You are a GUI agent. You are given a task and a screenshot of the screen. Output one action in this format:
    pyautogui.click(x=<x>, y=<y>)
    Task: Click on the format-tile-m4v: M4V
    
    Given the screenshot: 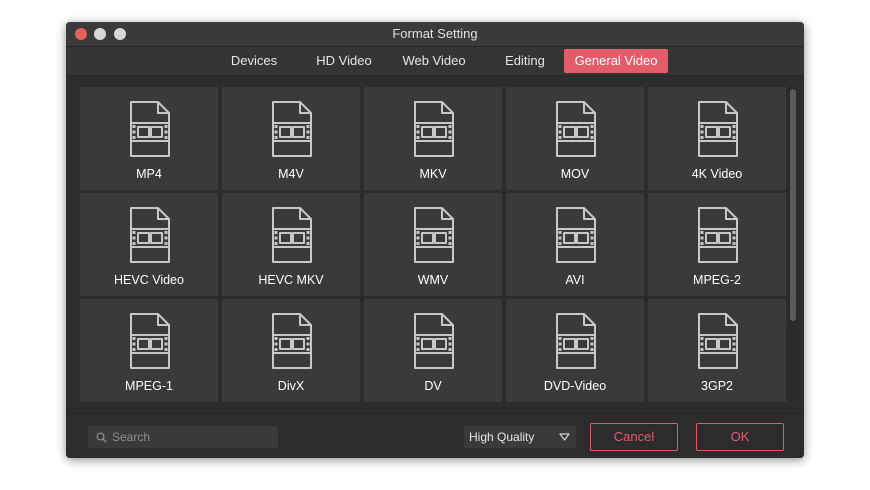 What is the action you would take?
    pyautogui.click(x=291, y=138)
    